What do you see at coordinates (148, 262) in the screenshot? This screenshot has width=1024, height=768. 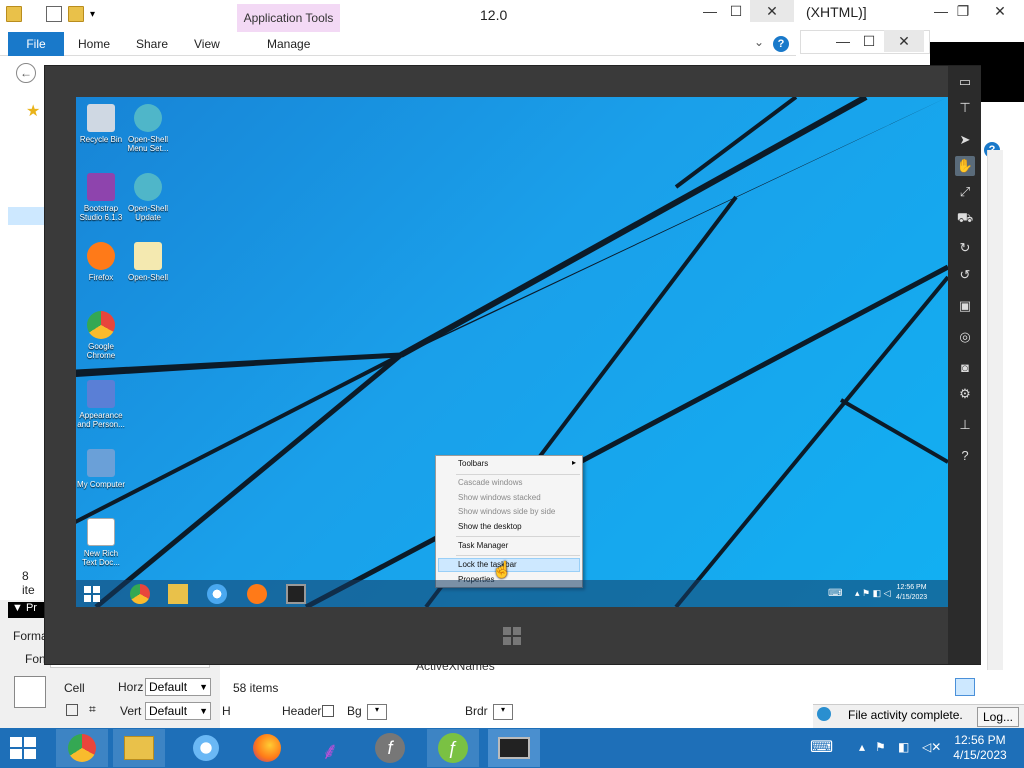 I see `desktop-icon-open-shell: Open-Shell` at bounding box center [148, 262].